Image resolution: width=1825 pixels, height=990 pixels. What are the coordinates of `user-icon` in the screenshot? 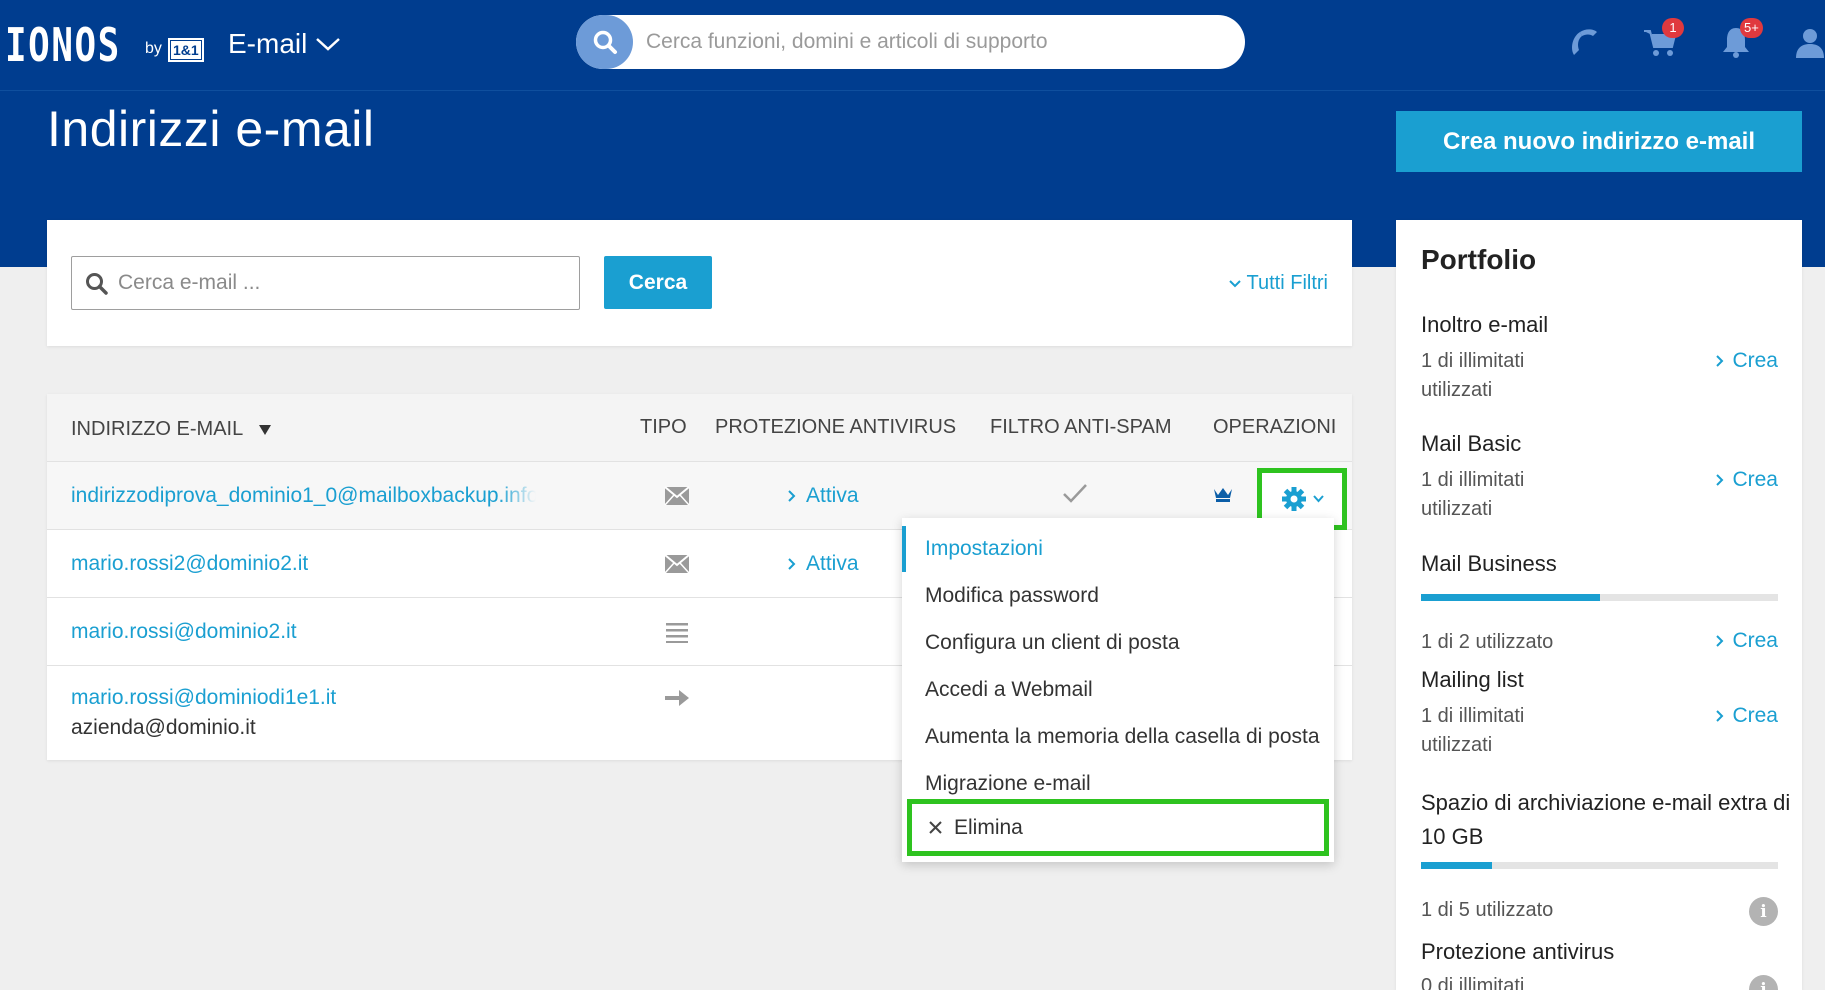 It's located at (1807, 42).